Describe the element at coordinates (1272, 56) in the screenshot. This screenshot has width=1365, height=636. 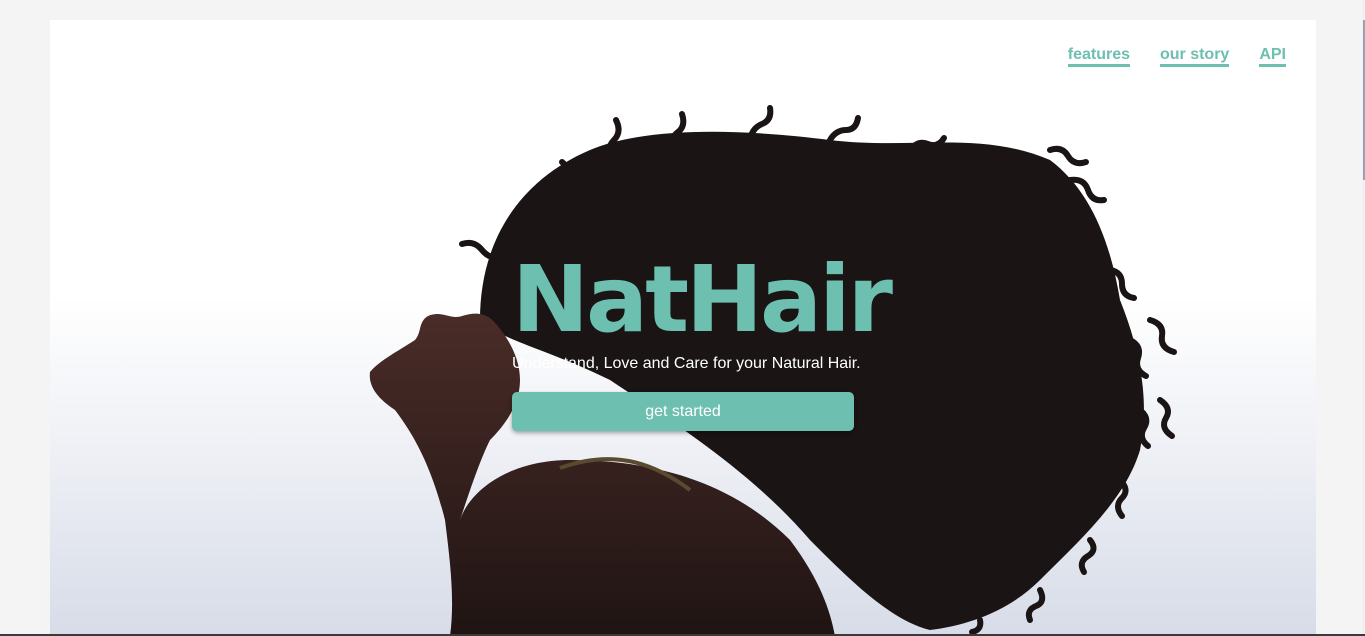
I see `nav-link-api: API` at that location.